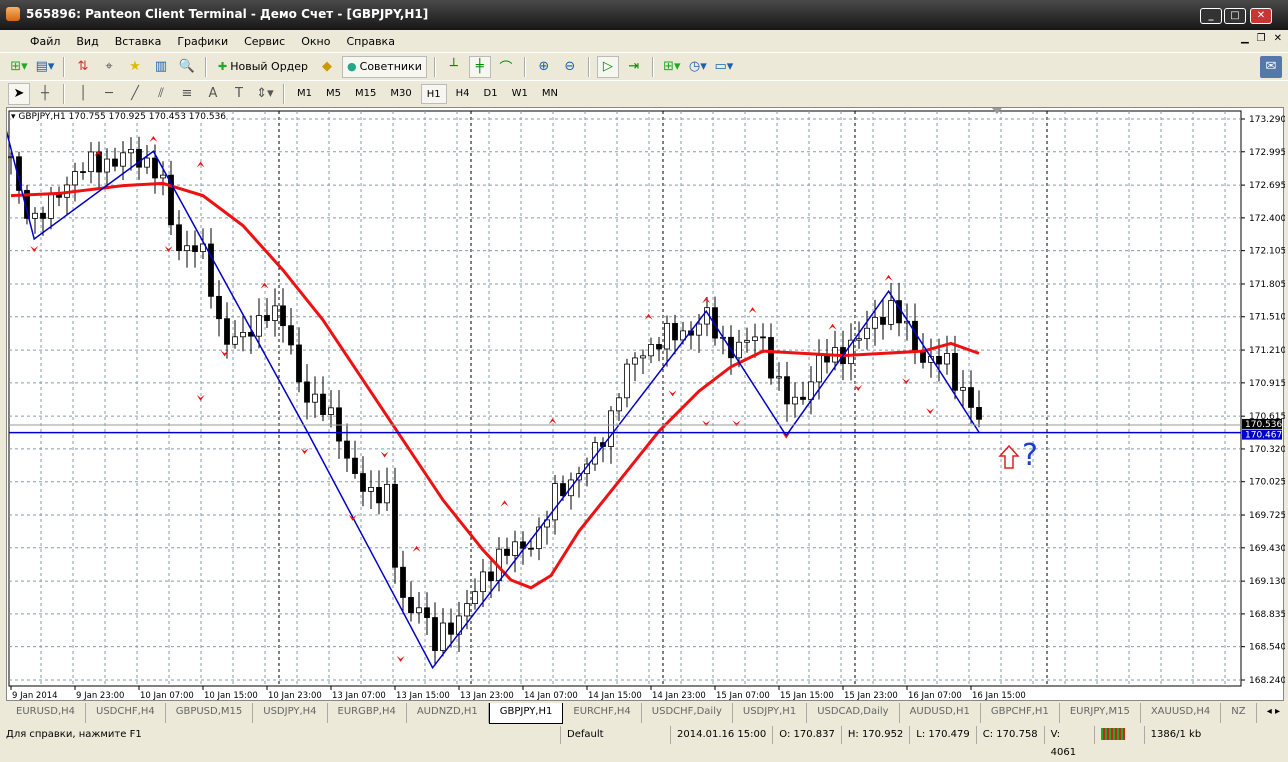 The width and height of the screenshot is (1288, 762). I want to click on vertical-line-icon: │, so click(83, 94).